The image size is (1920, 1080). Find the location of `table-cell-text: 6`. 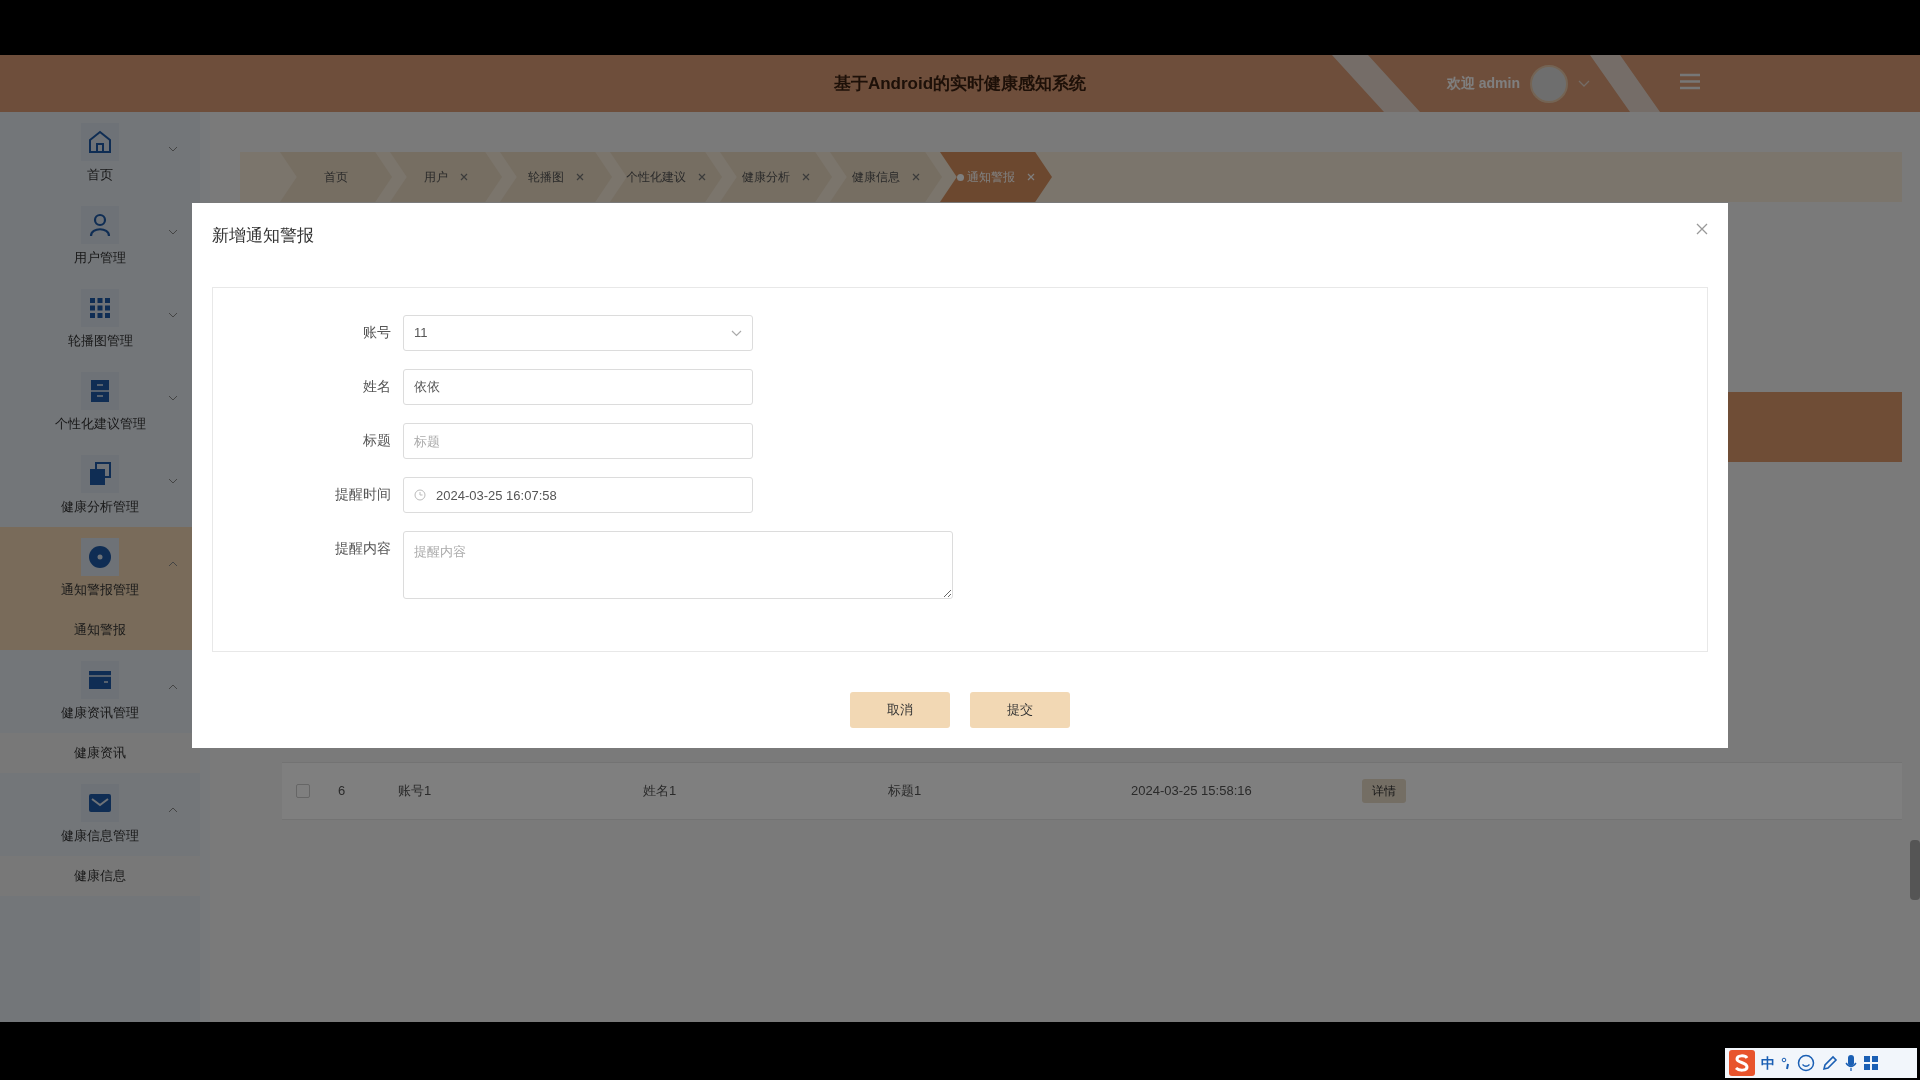

table-cell-text: 6 is located at coordinates (342, 791).